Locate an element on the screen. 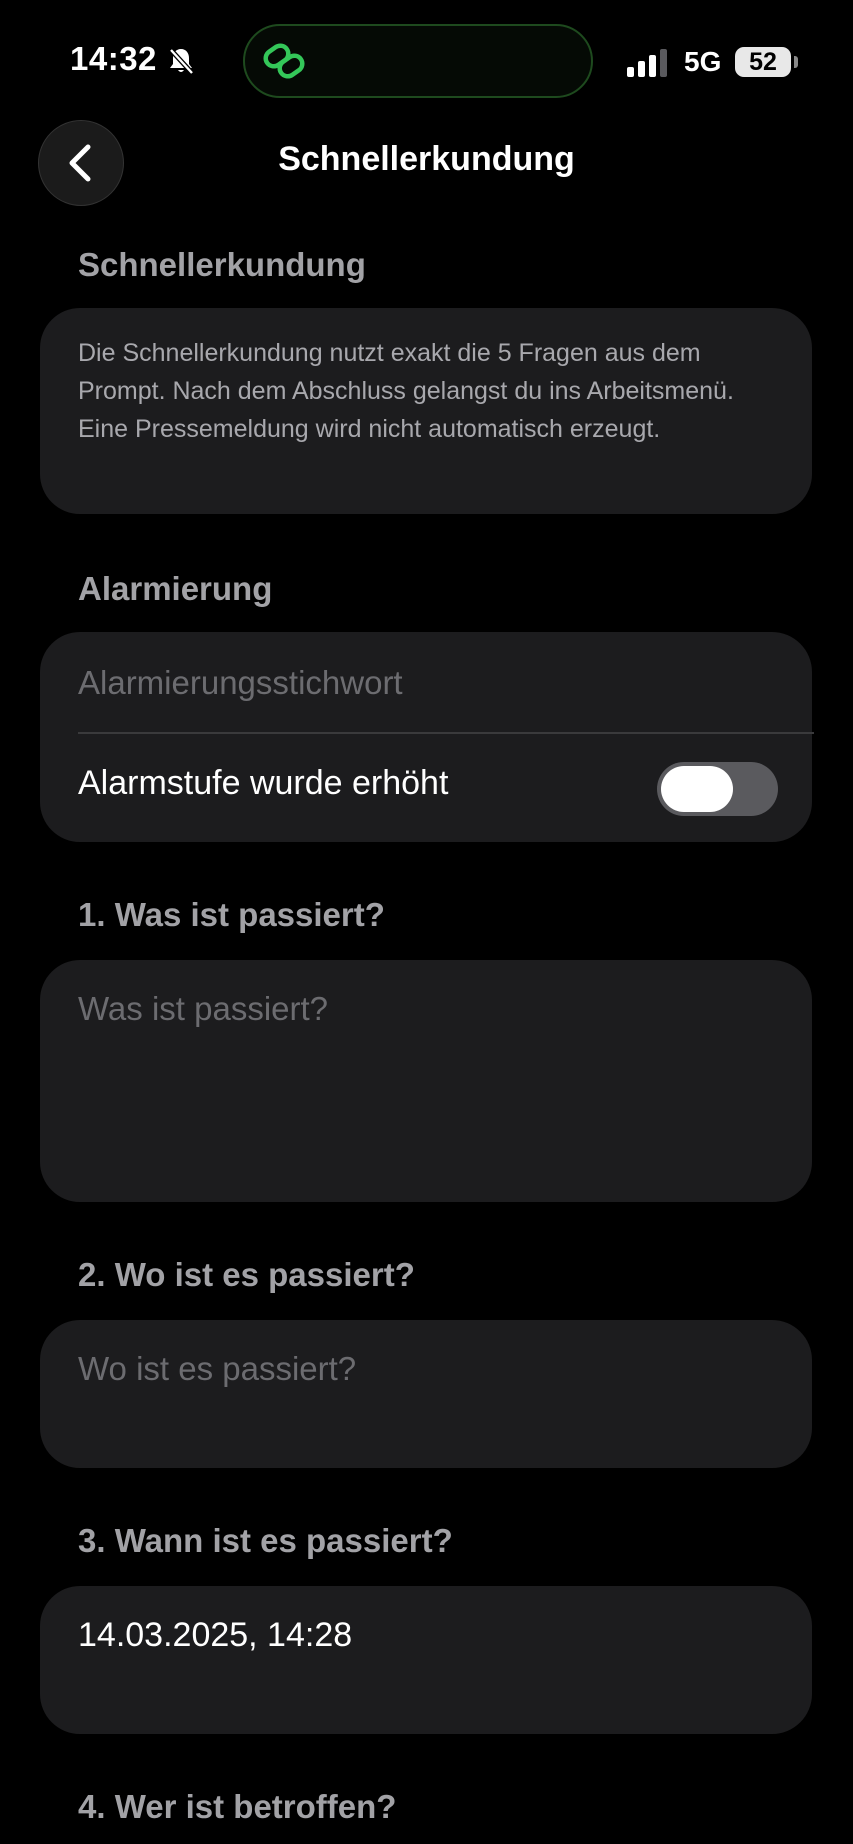  chevron-left-icon is located at coordinates (80, 163).